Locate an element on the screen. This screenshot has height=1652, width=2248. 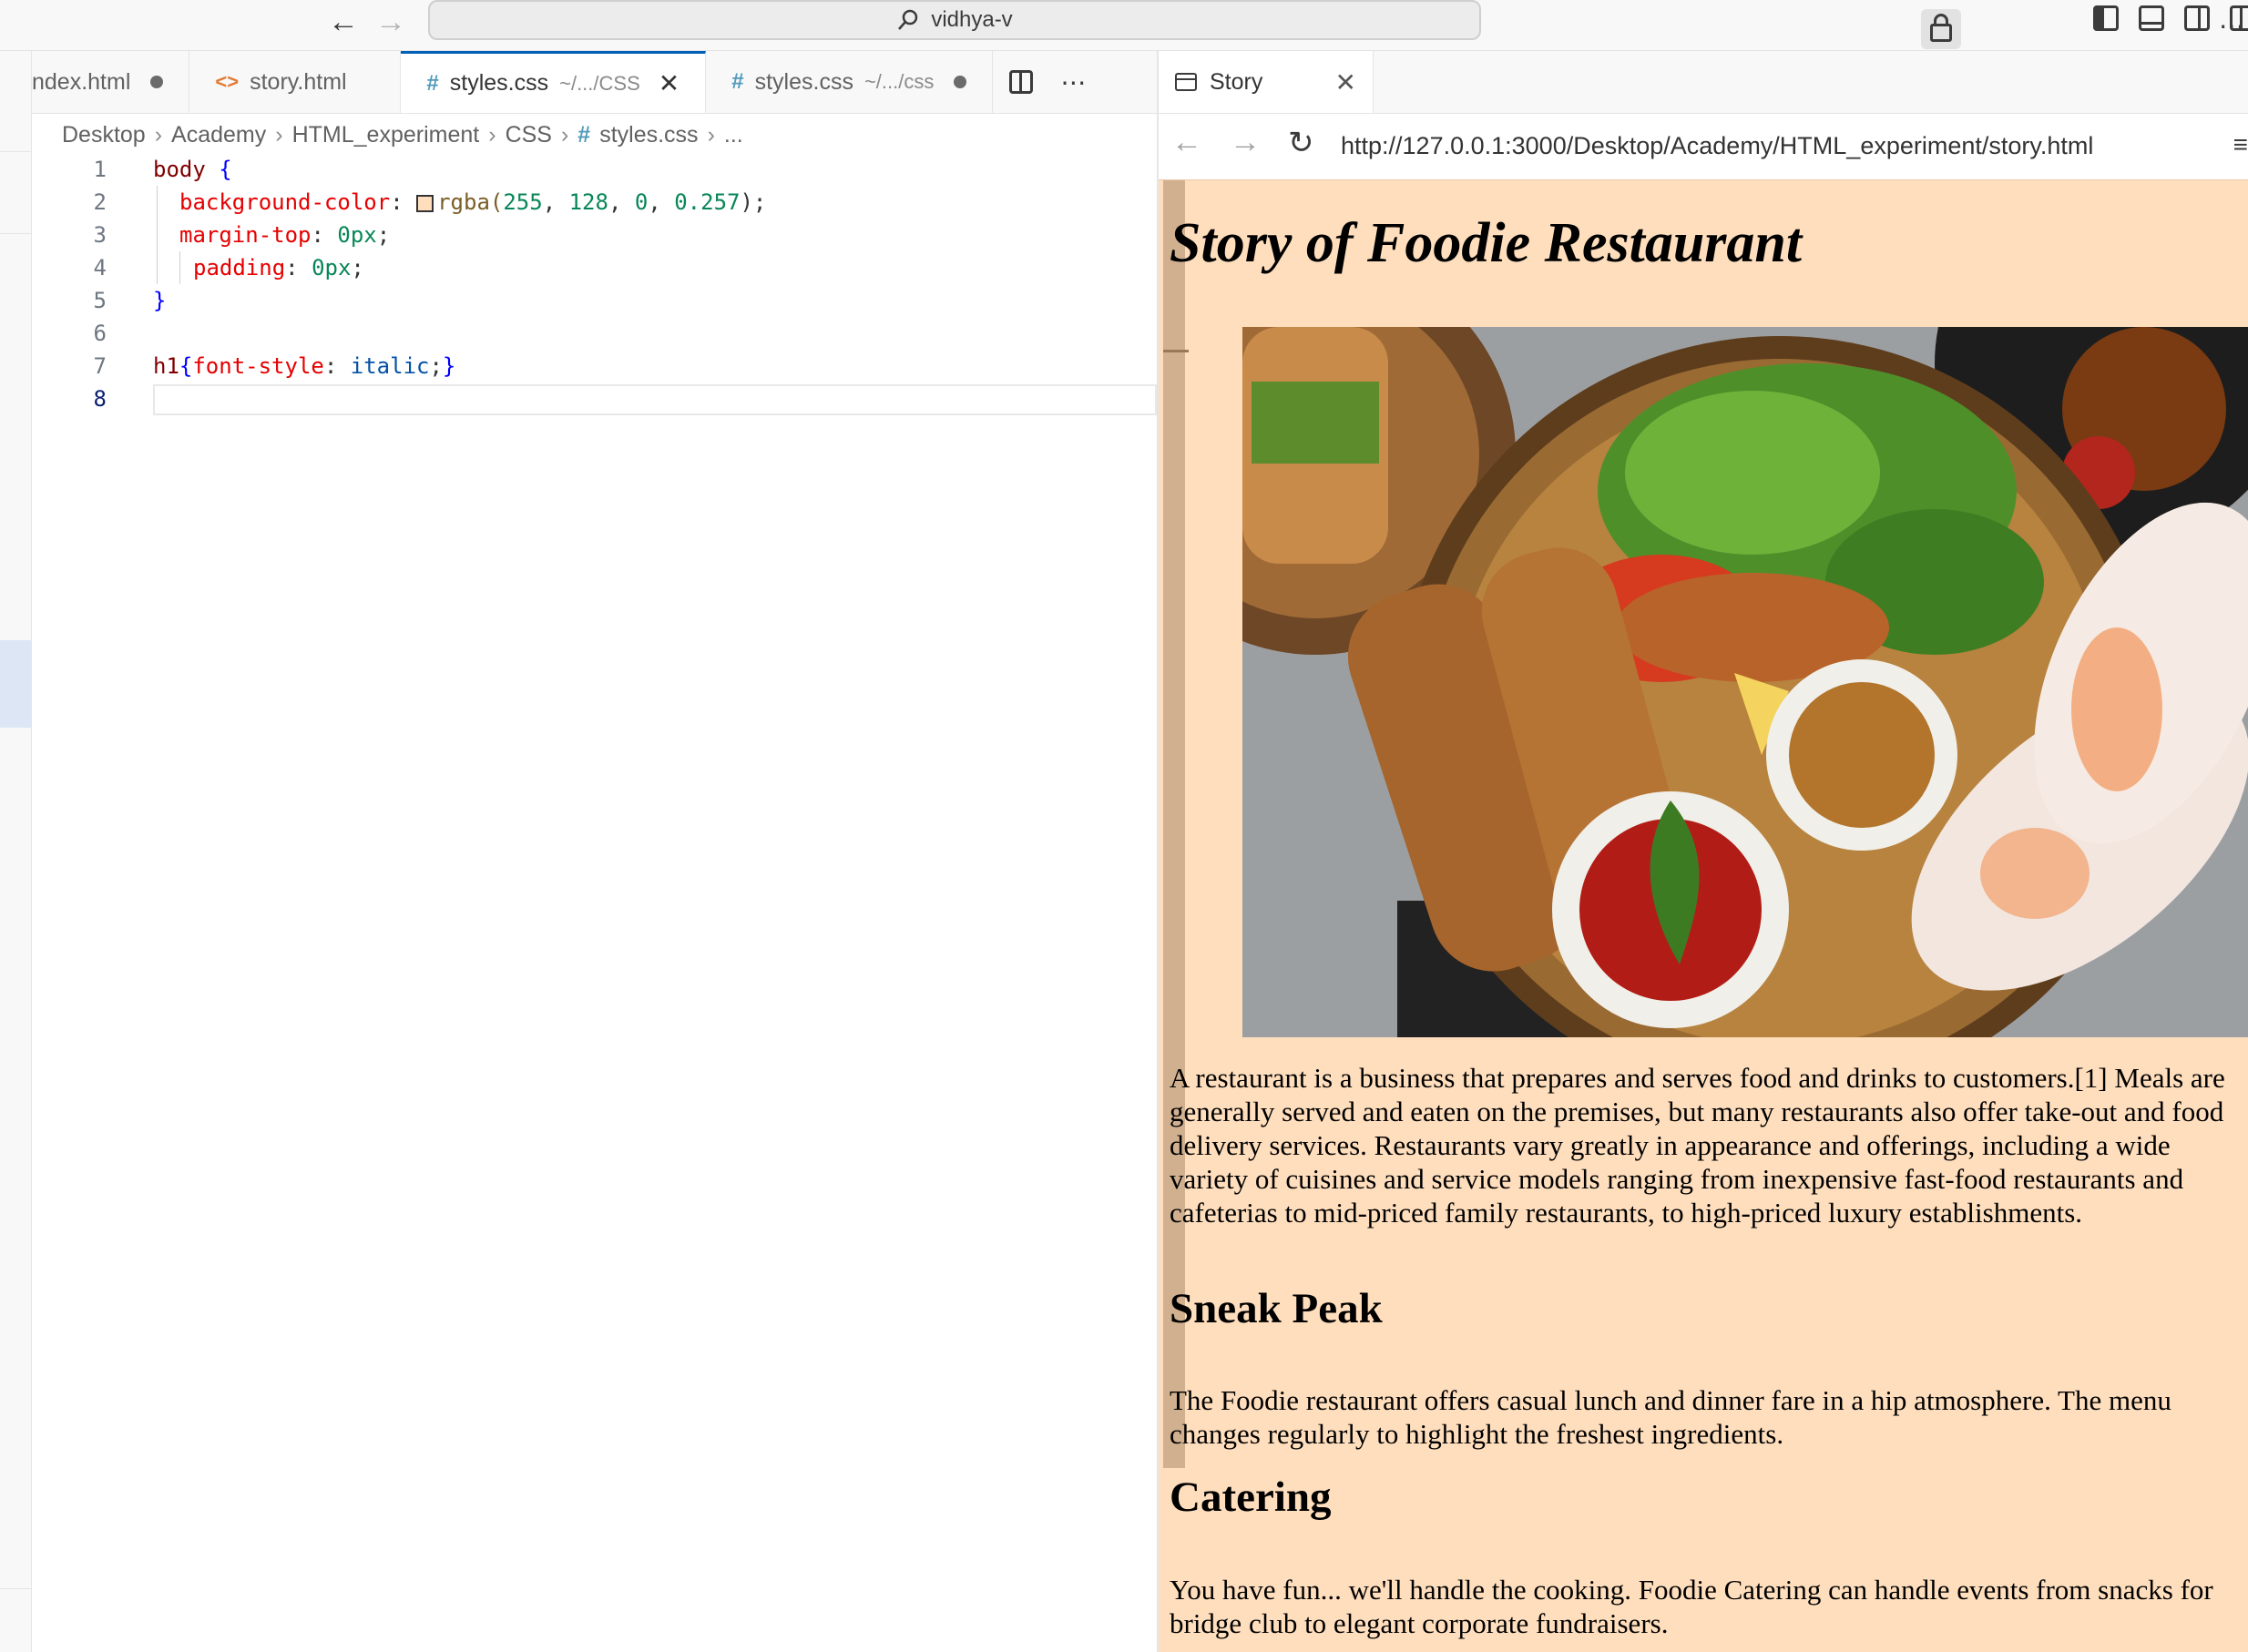
css-number: 0.257 is located at coordinates (707, 202).